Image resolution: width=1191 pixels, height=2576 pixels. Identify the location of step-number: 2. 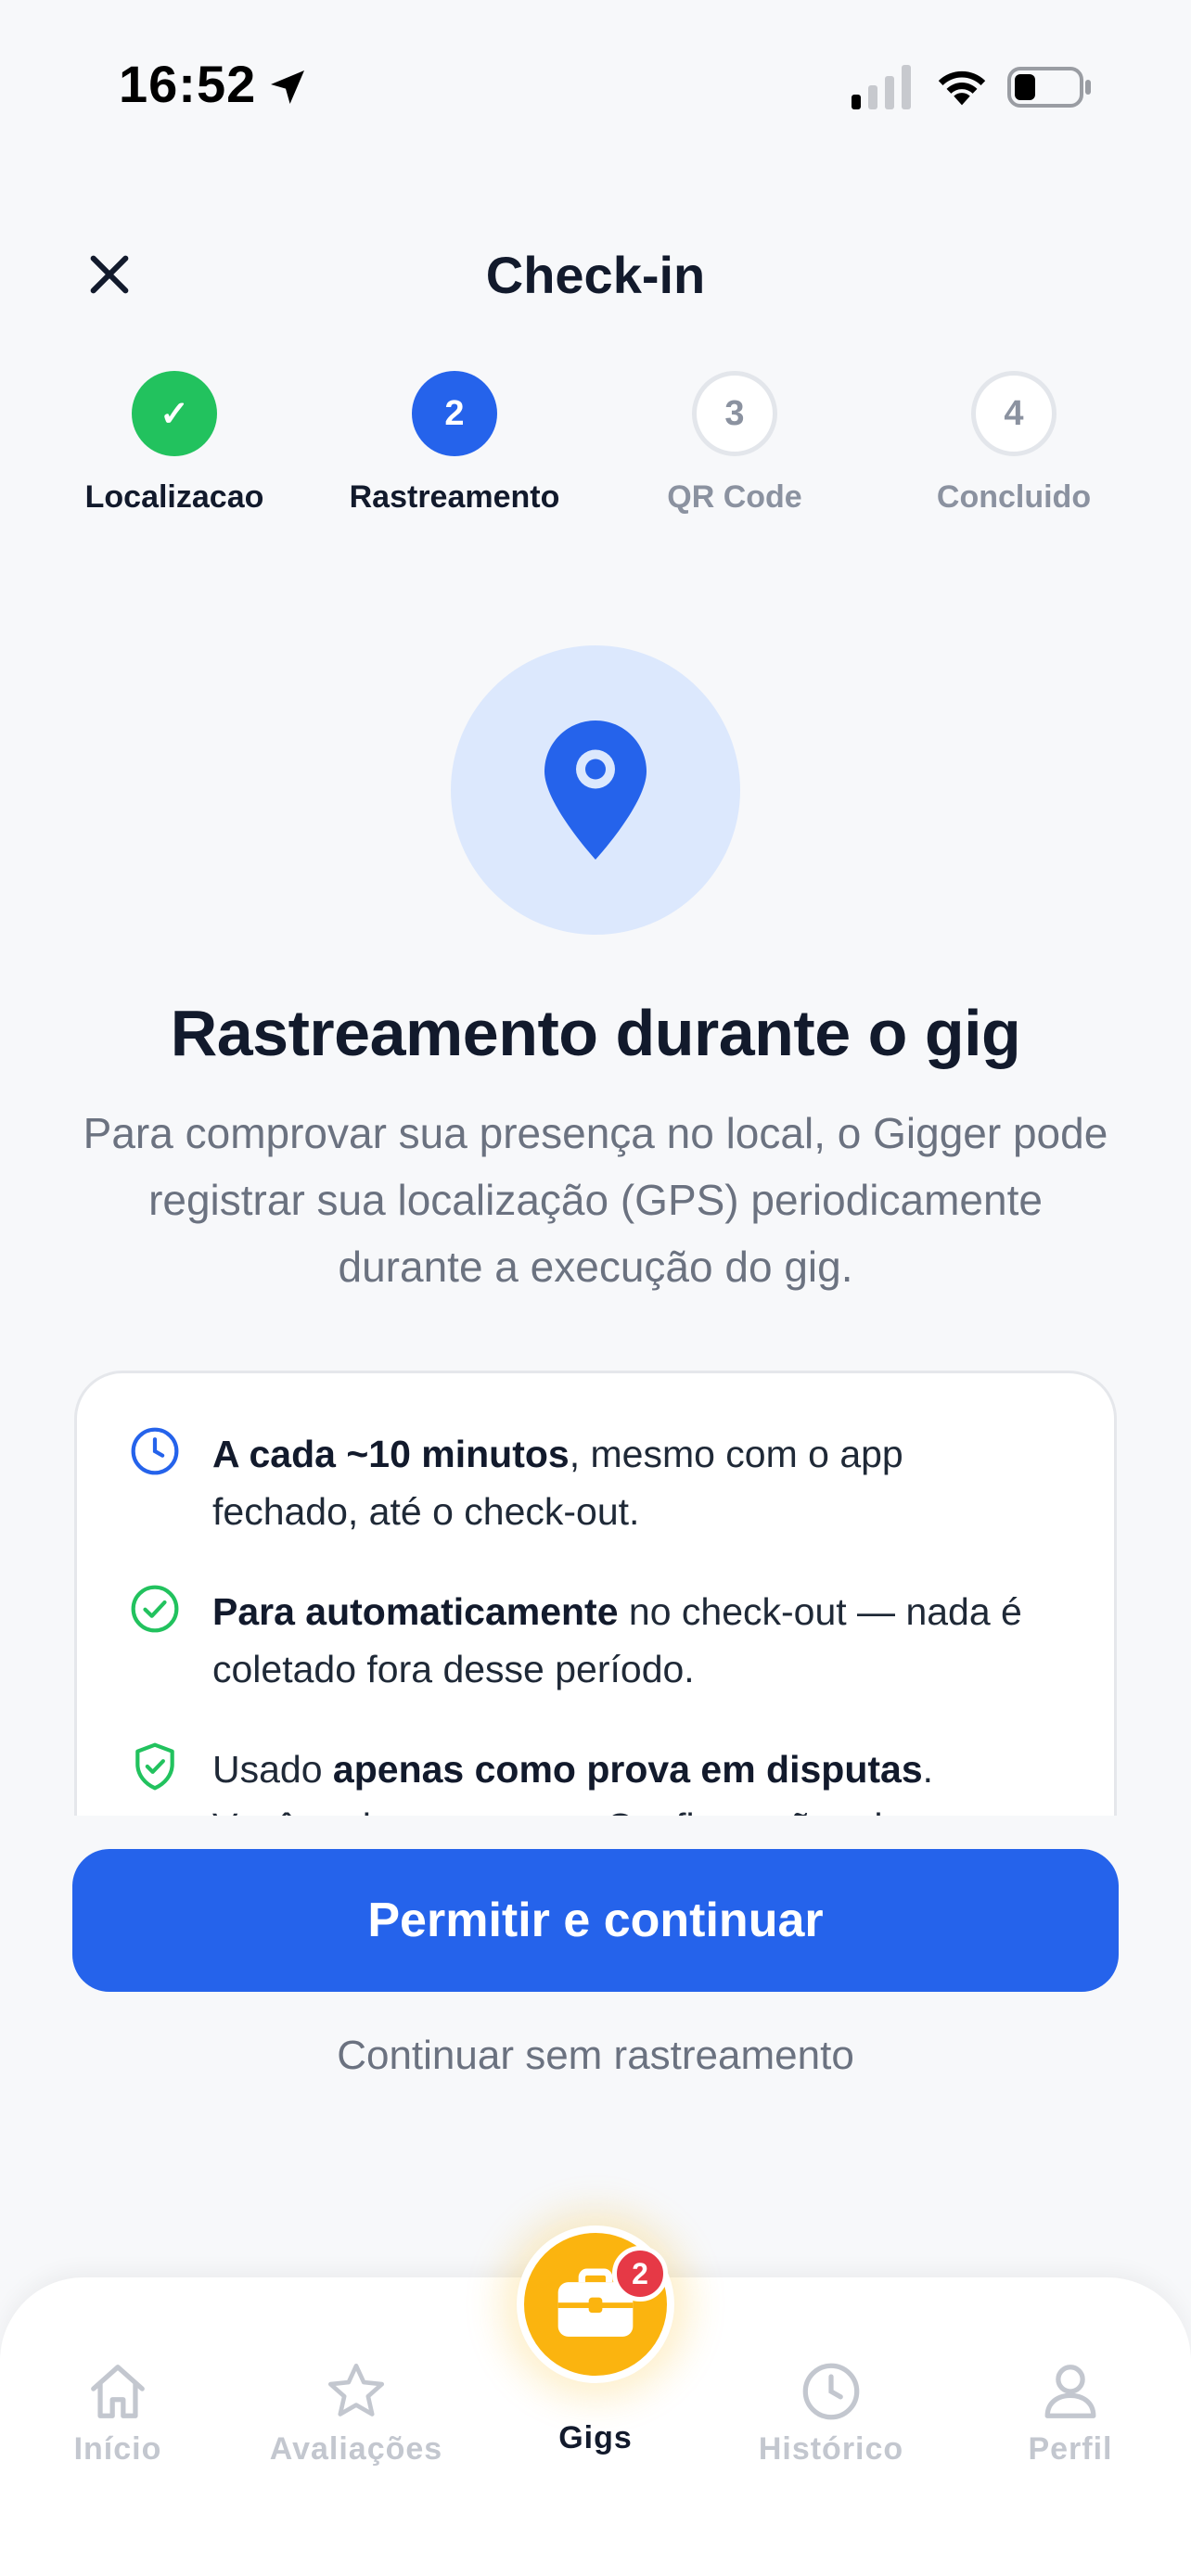
(454, 413).